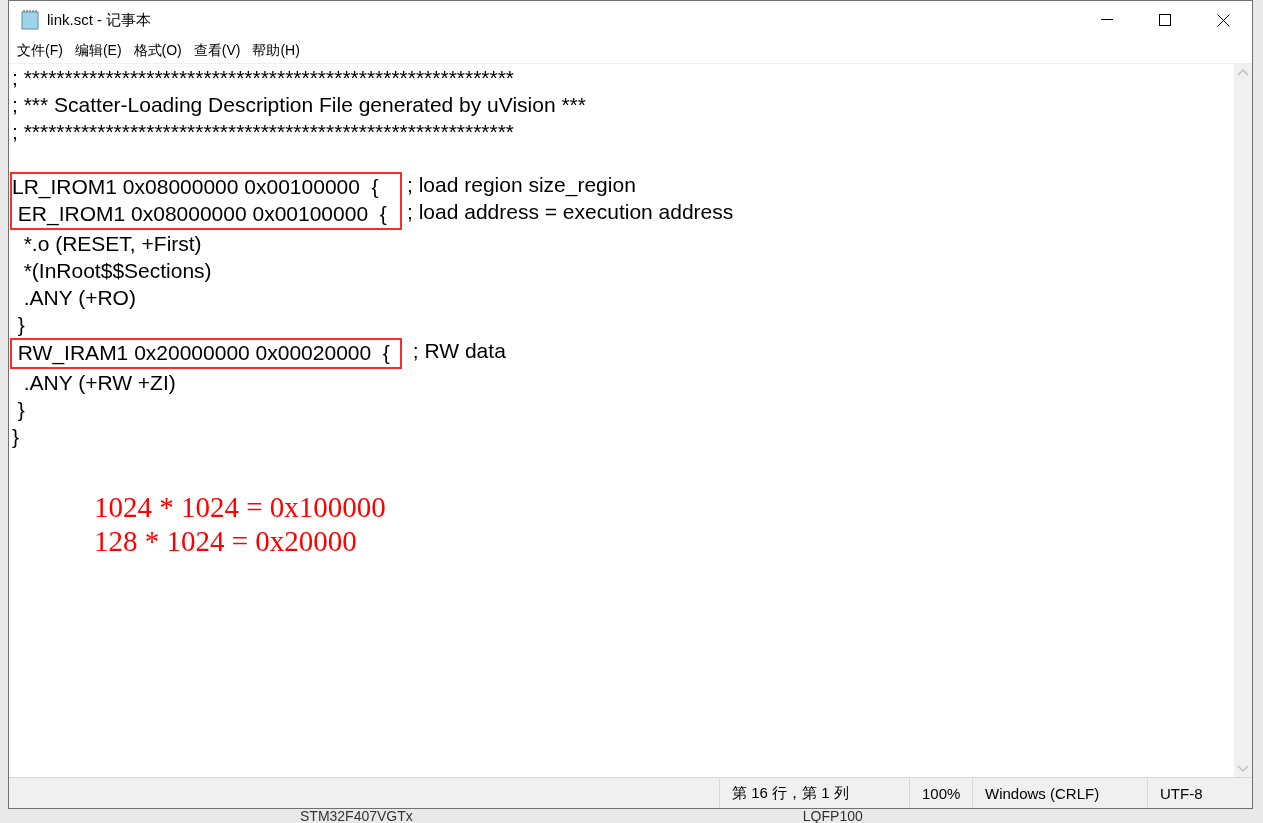  Describe the element at coordinates (1243, 72) in the screenshot. I see `scroll-up-icon` at that location.